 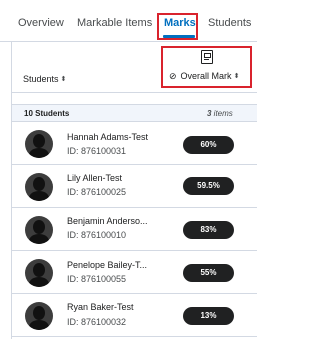 What do you see at coordinates (114, 23) in the screenshot?
I see `tab-markable-items: Markable Items` at bounding box center [114, 23].